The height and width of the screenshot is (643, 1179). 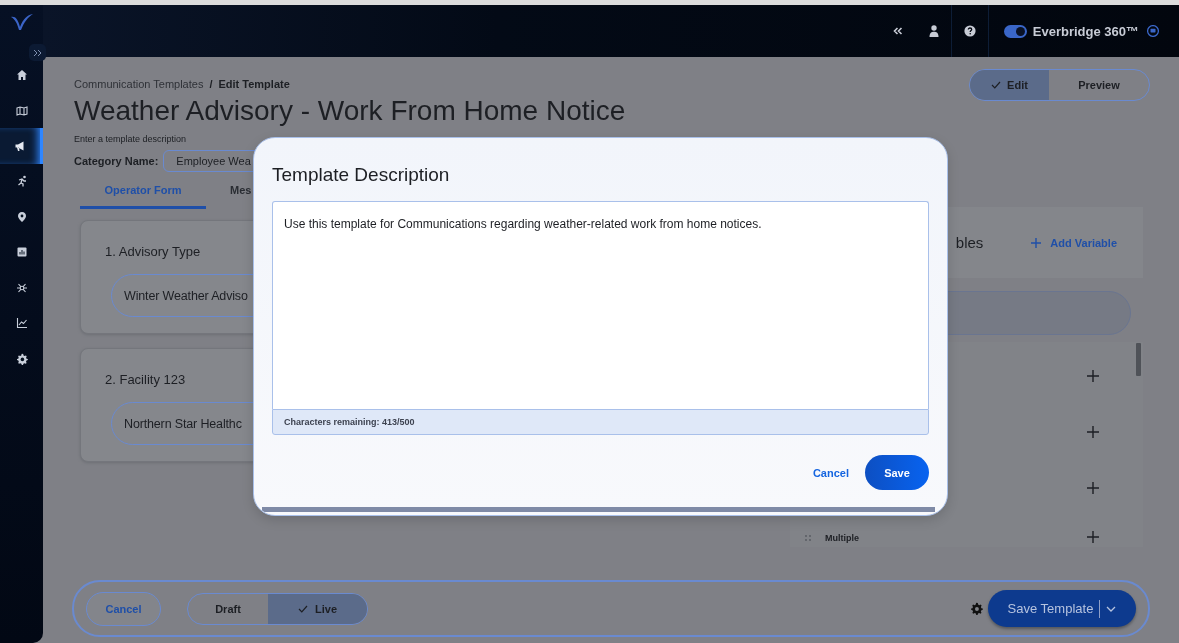 I want to click on home-icon, so click(x=21, y=74).